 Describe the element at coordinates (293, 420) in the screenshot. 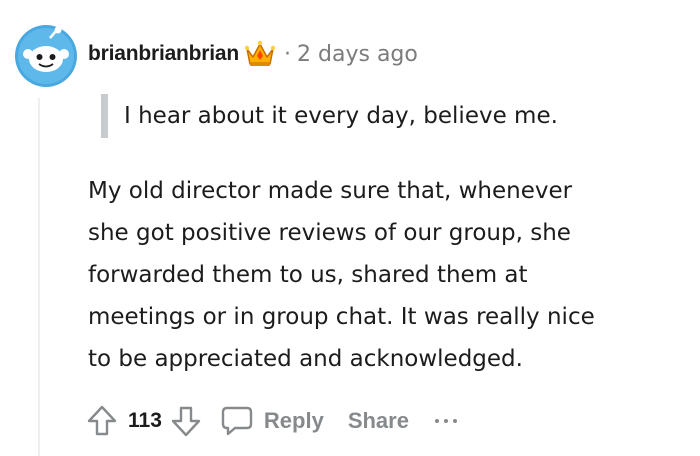

I see `reply-label: Reply` at that location.